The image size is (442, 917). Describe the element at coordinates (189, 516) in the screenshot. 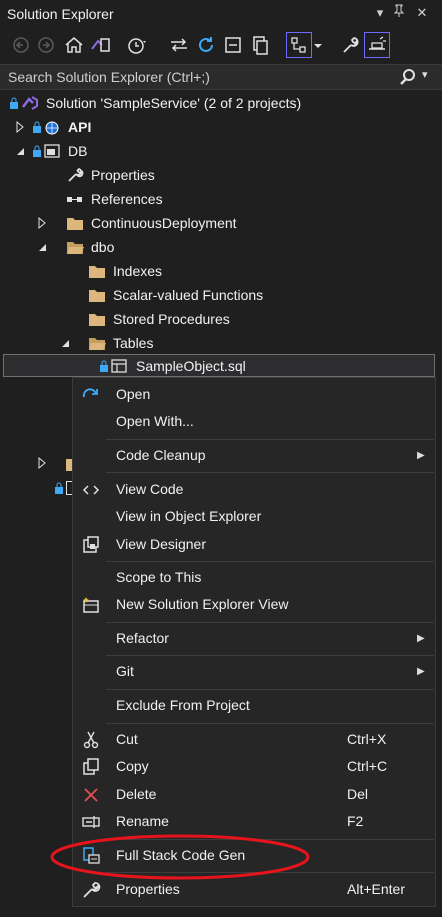

I see `menu-label-view-object-explorer: View in Object Explorer` at that location.